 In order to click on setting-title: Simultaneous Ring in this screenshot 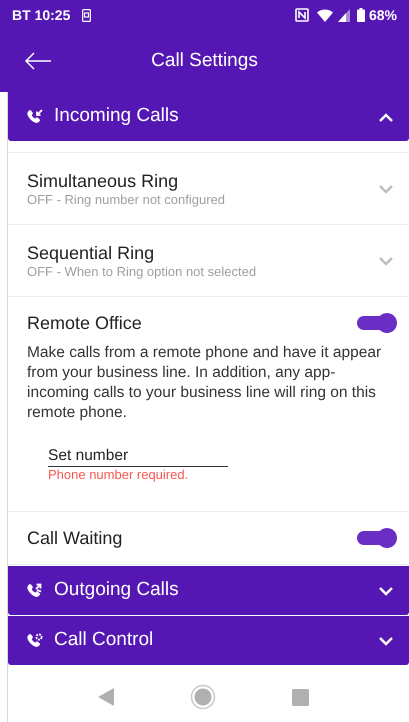, I will do `click(103, 181)`.